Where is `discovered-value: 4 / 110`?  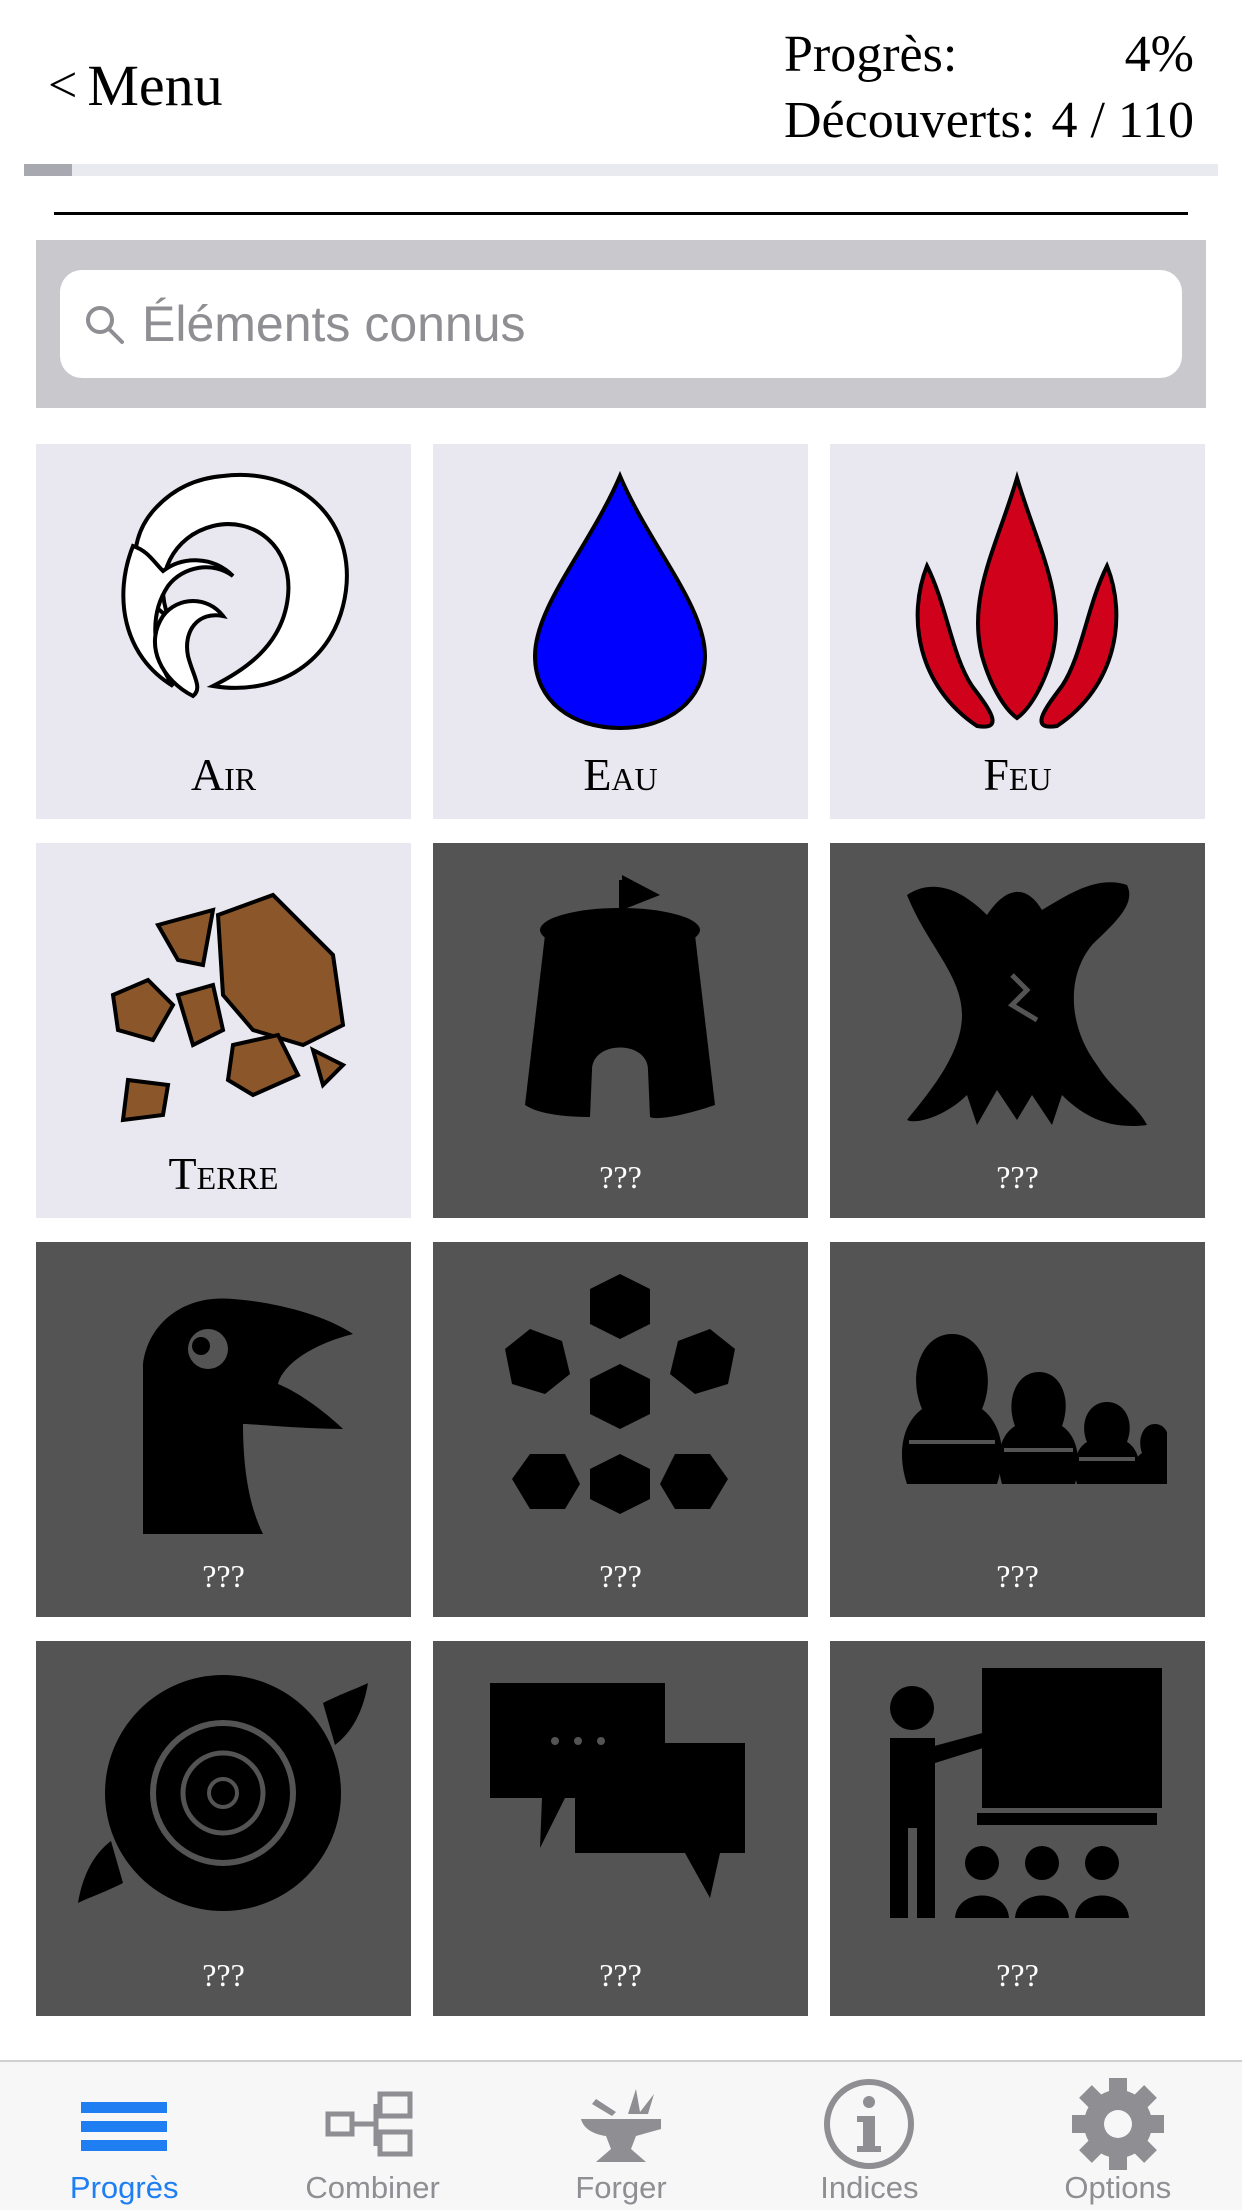 discovered-value: 4 / 110 is located at coordinates (1122, 120).